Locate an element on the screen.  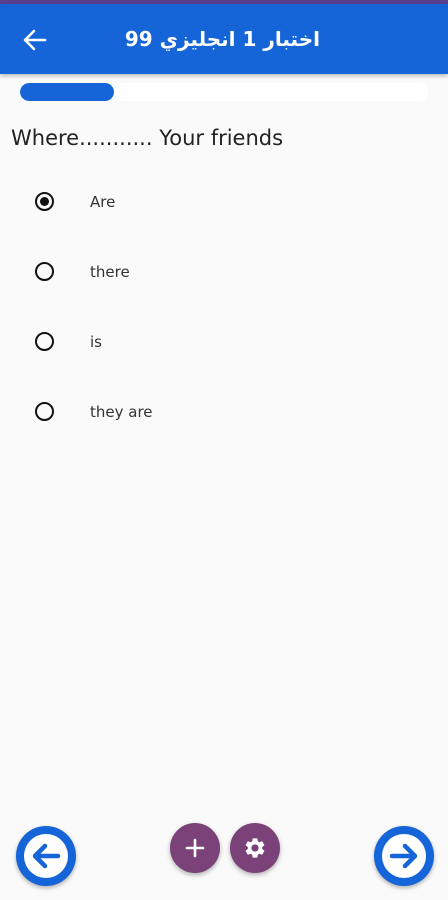
back-button is located at coordinates (35, 40).